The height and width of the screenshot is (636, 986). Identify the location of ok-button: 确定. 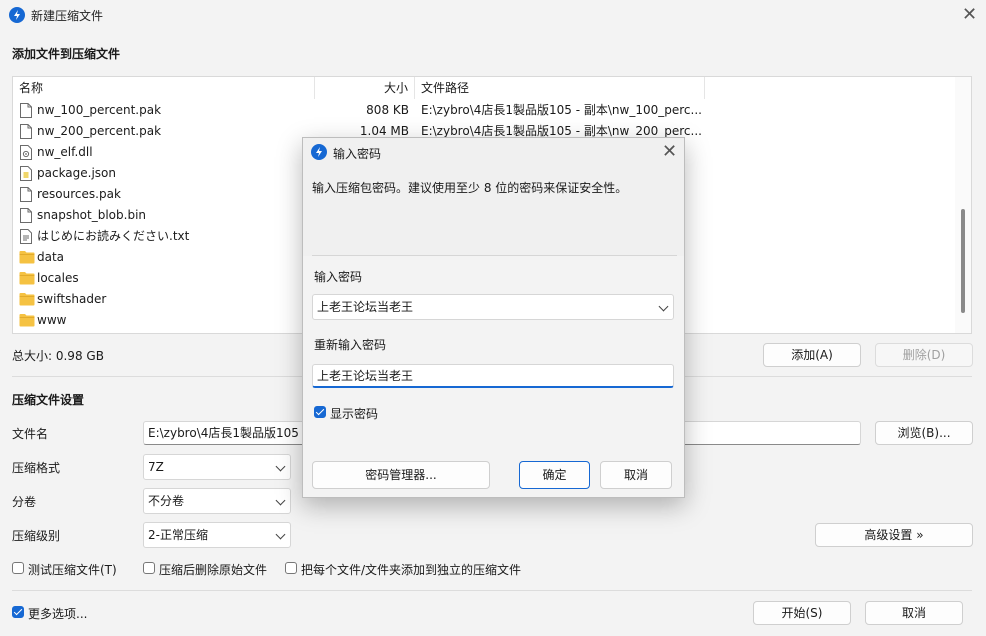
(554, 475).